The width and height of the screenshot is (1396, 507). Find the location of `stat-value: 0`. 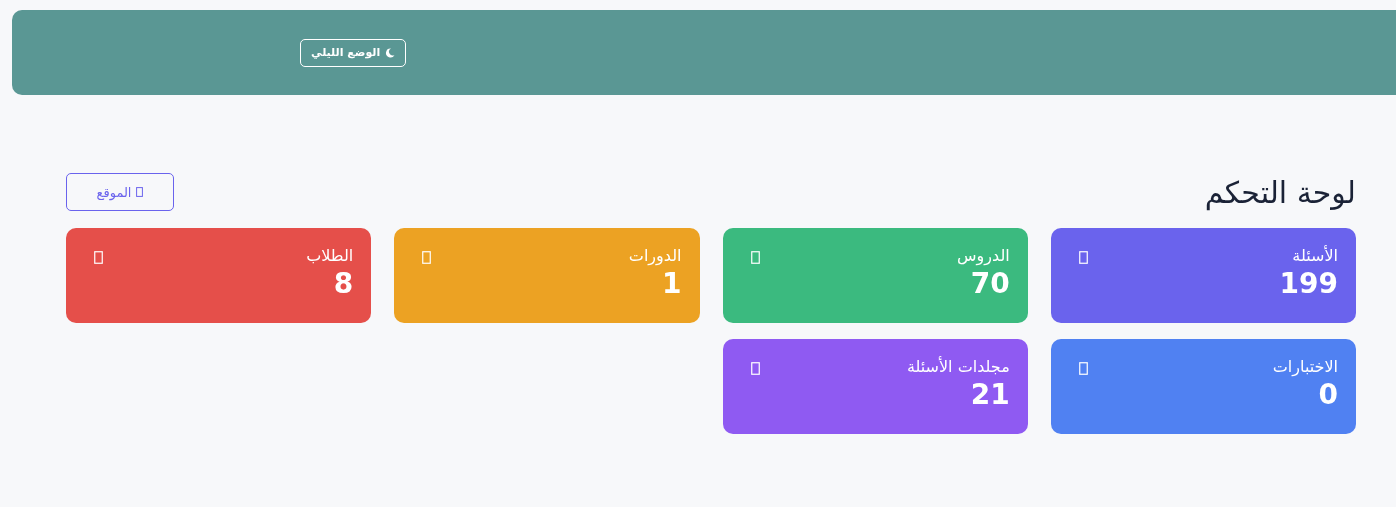

stat-value: 0 is located at coordinates (1328, 394).